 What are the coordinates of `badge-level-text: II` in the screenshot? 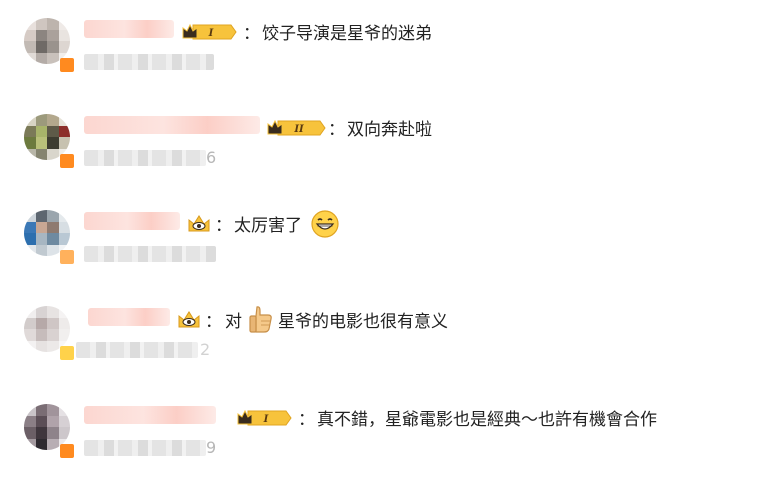 It's located at (298, 129).